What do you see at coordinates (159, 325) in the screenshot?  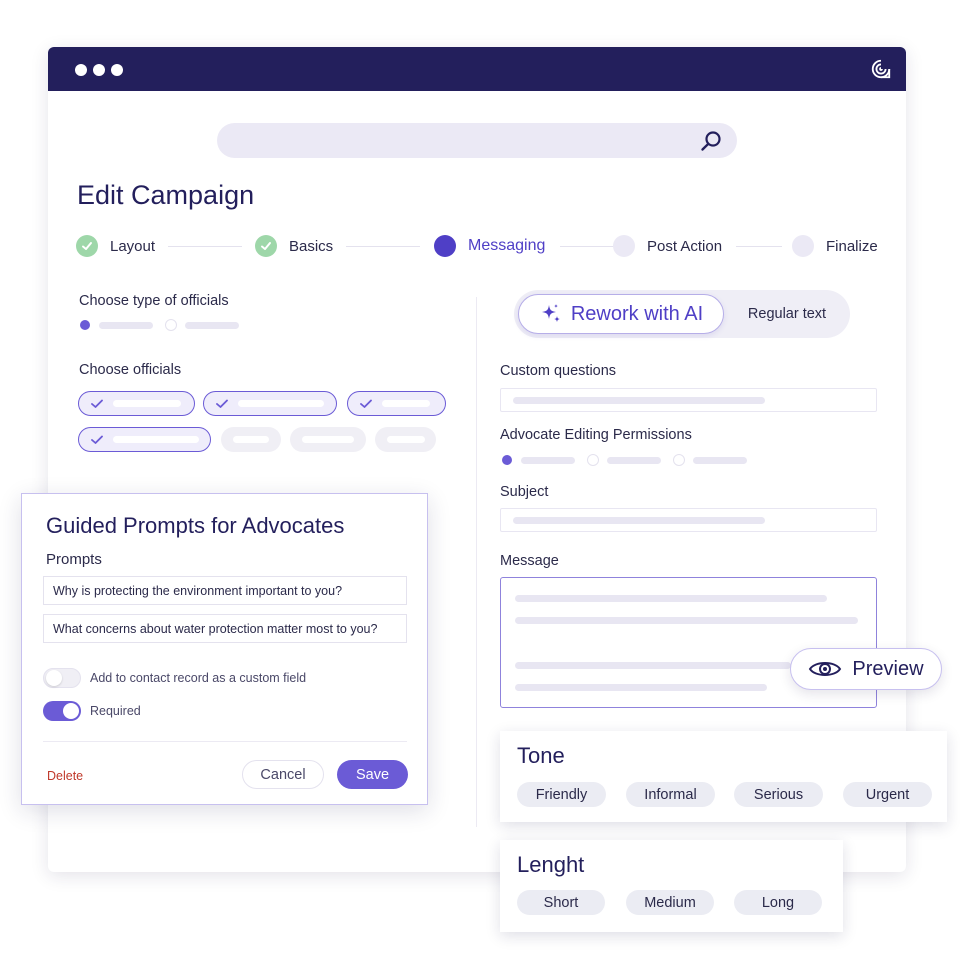 I see `officials-type-radio-group` at bounding box center [159, 325].